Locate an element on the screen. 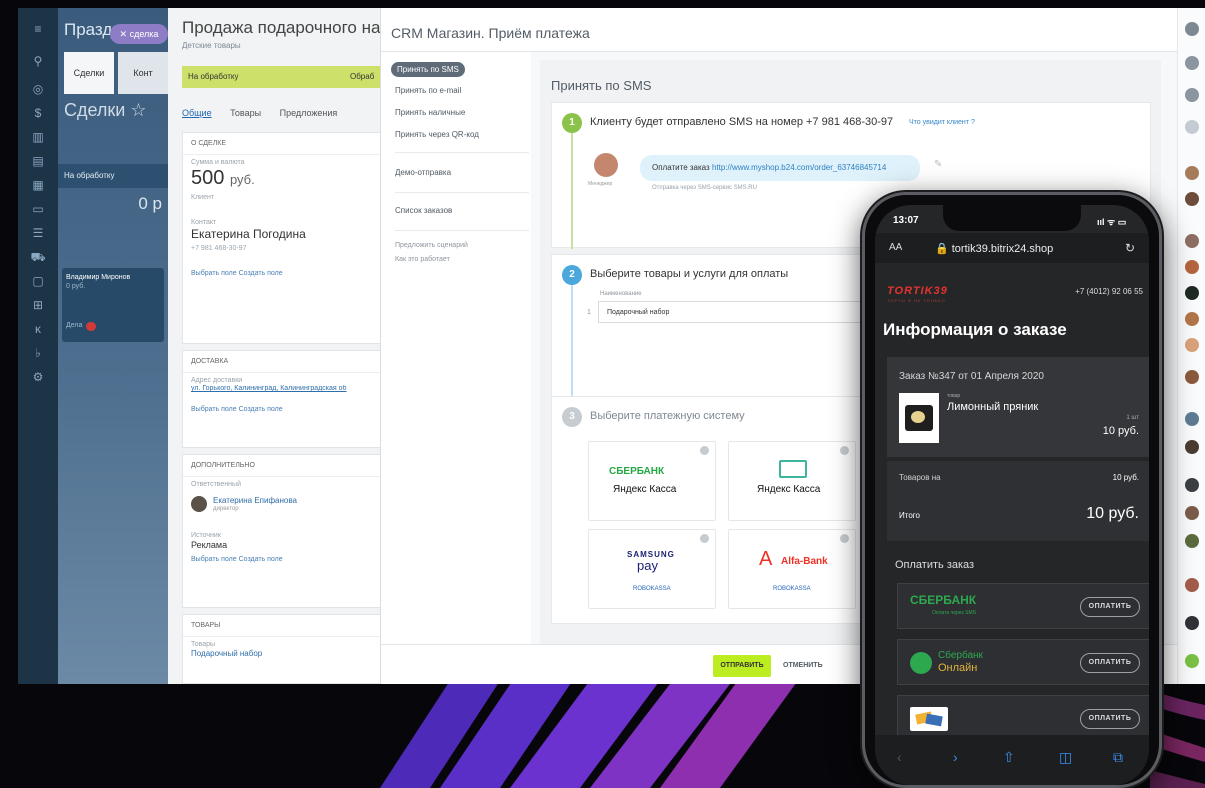 This screenshot has height=788, width=1205. stage-current: На обработку is located at coordinates (213, 76).